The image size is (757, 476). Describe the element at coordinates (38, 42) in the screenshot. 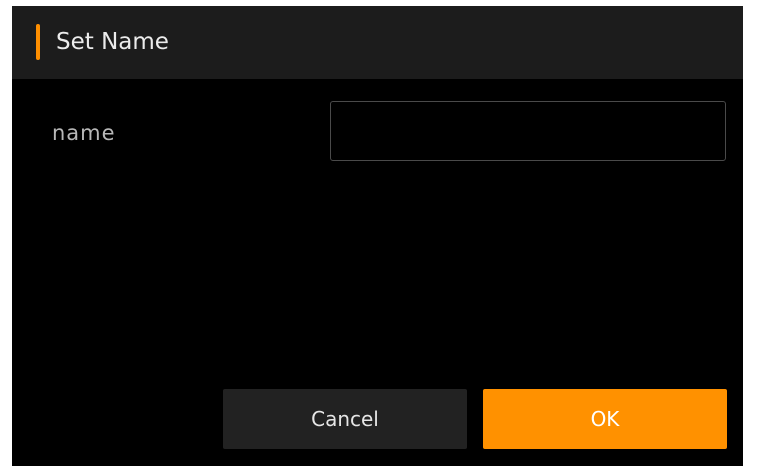

I see `title-accent-bar` at that location.